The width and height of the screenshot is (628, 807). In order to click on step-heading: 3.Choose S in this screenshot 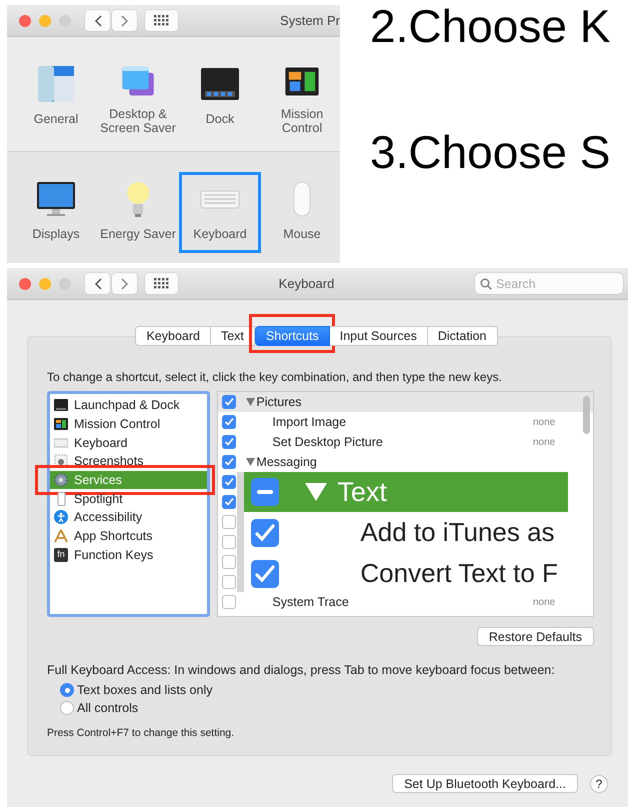, I will do `click(490, 152)`.